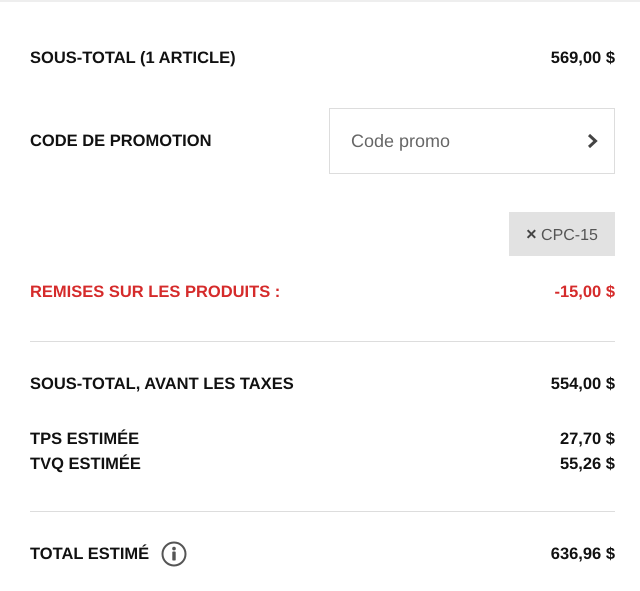 This screenshot has height=591, width=640. What do you see at coordinates (90, 554) in the screenshot?
I see `summary-label: TOTAL ESTIMÉ` at bounding box center [90, 554].